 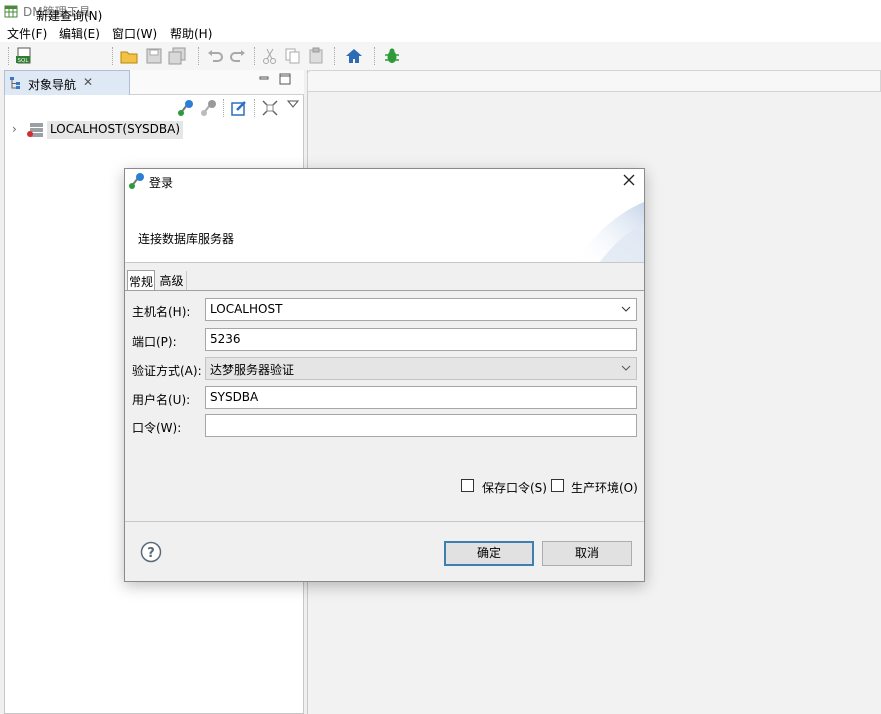 I want to click on expand-all-icon, so click(x=270, y=108).